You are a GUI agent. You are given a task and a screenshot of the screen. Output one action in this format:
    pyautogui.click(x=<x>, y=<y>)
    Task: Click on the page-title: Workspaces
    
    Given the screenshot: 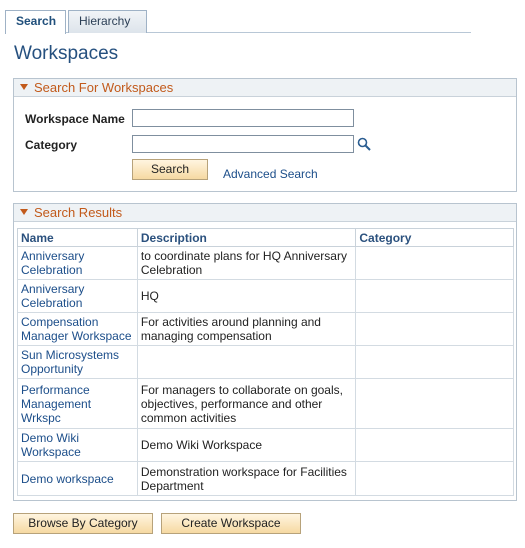 What is the action you would take?
    pyautogui.click(x=66, y=53)
    